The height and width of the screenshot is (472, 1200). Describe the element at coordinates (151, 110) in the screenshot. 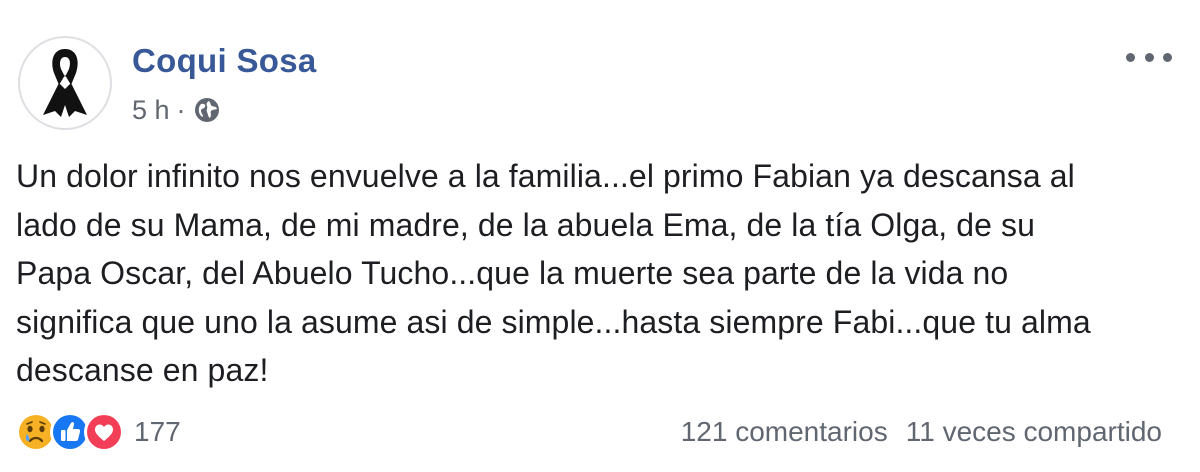

I see `post-timestamp: 5 h` at that location.